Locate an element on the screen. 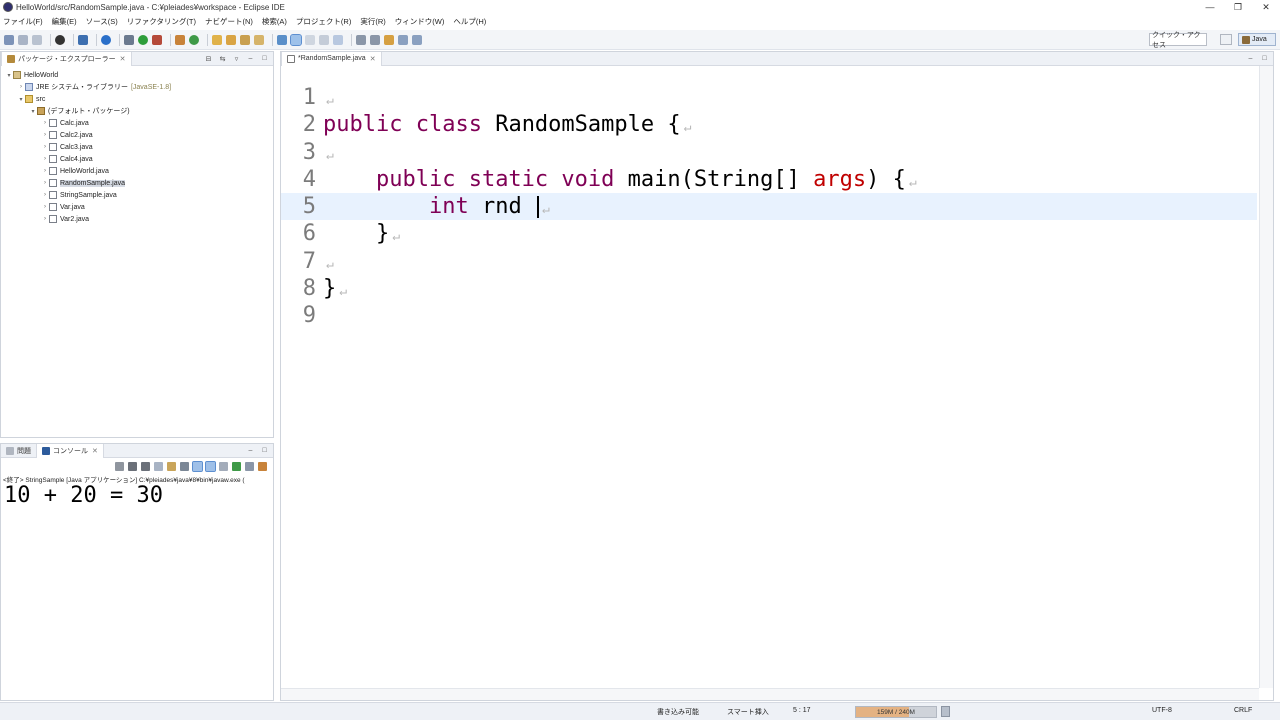 The height and width of the screenshot is (720, 1280). new-java-project-icon is located at coordinates (180, 39).